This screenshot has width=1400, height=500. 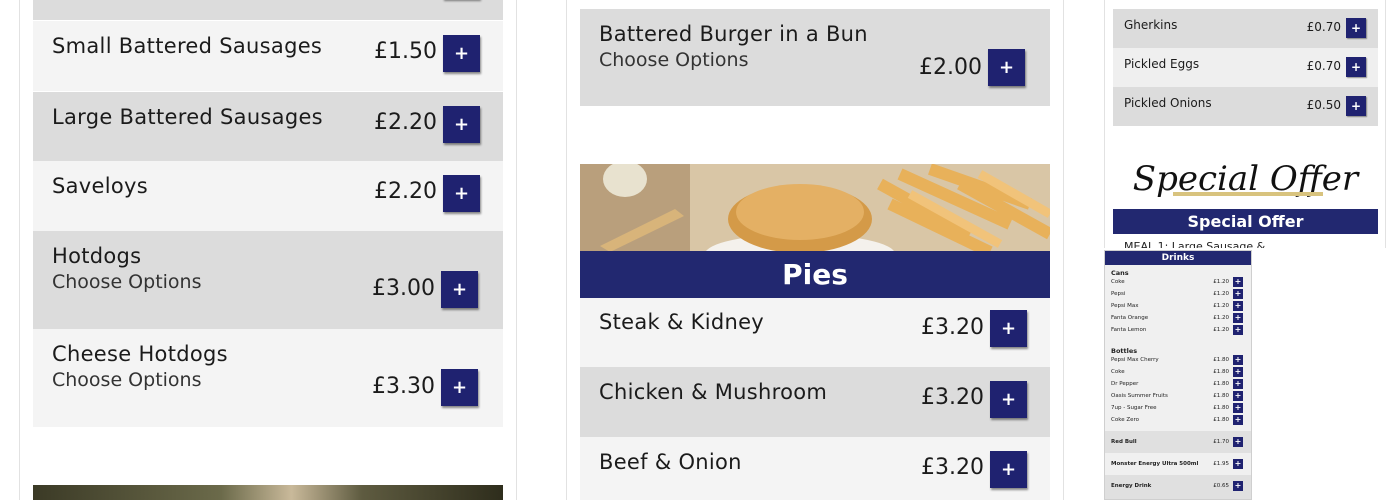 What do you see at coordinates (950, 67) in the screenshot?
I see `item-price: £2.00` at bounding box center [950, 67].